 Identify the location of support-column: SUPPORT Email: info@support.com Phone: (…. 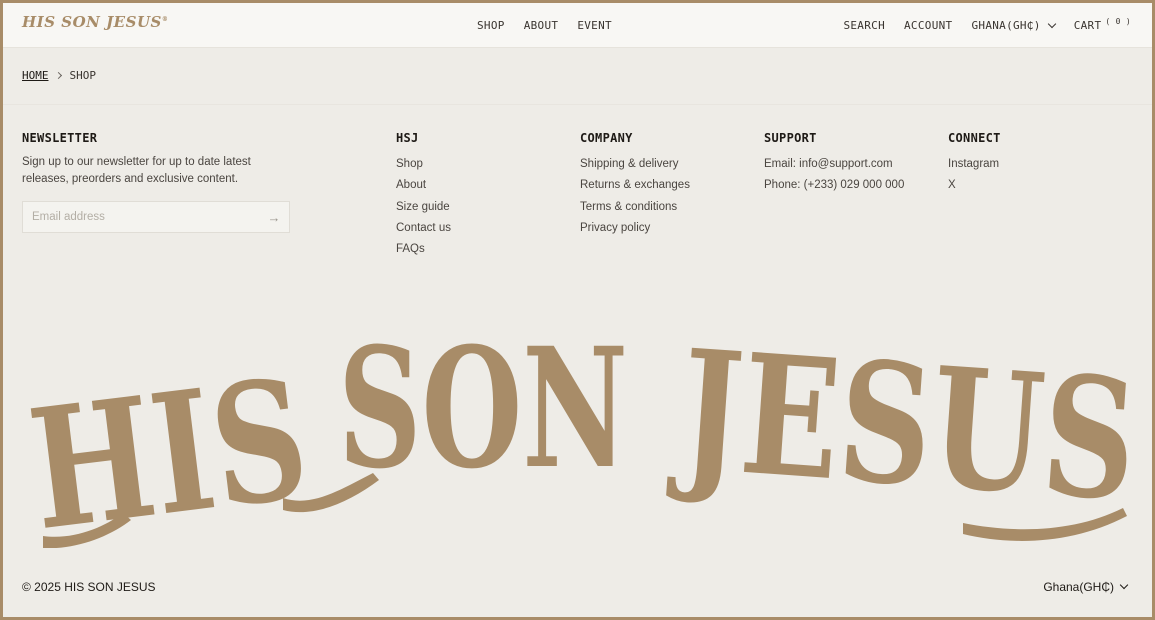
(834, 164).